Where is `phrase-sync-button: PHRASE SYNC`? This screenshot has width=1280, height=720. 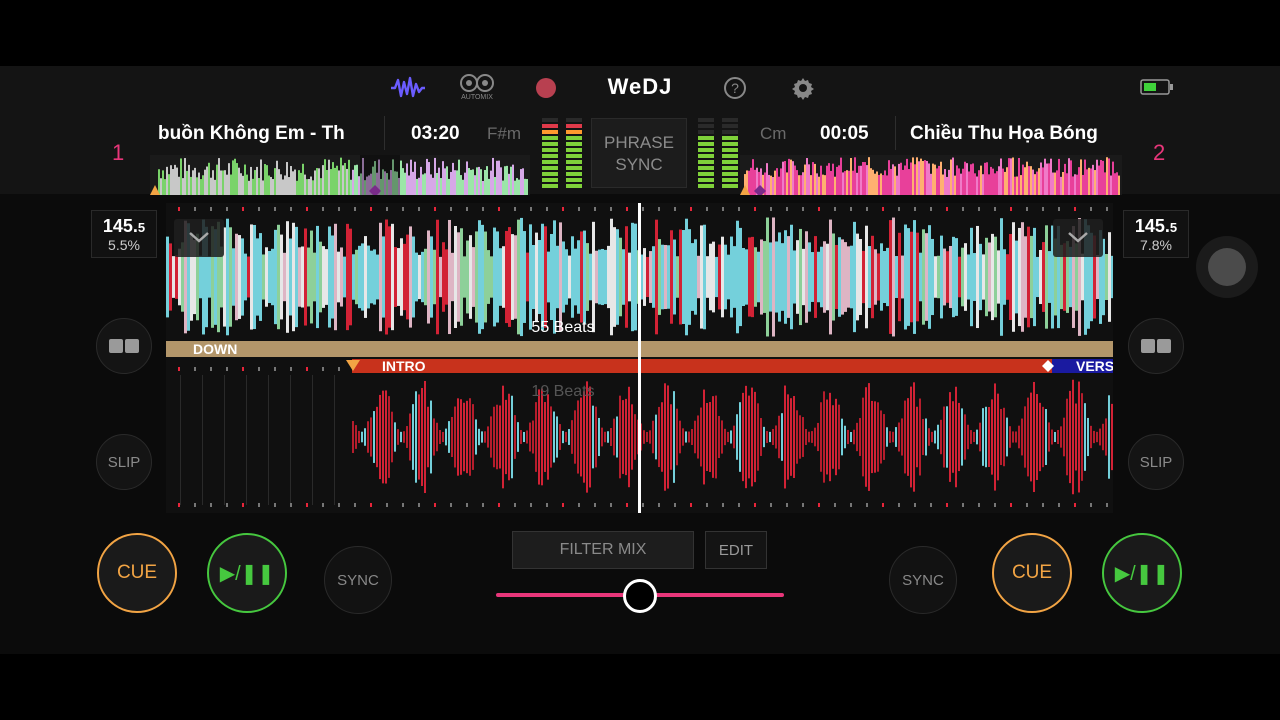 phrase-sync-button: PHRASE SYNC is located at coordinates (639, 153).